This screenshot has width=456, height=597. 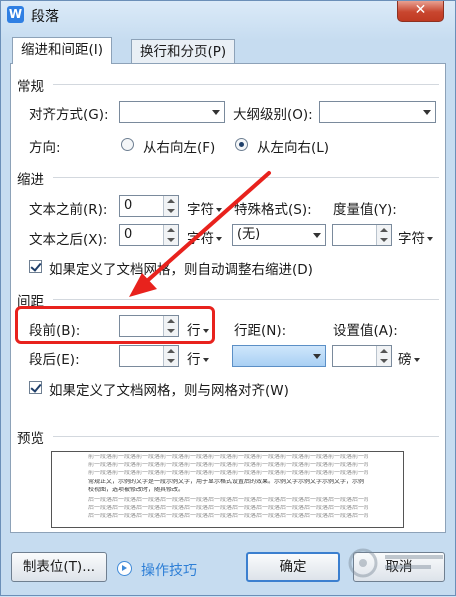 What do you see at coordinates (395, 563) in the screenshot?
I see `watermark-logo-icon` at bounding box center [395, 563].